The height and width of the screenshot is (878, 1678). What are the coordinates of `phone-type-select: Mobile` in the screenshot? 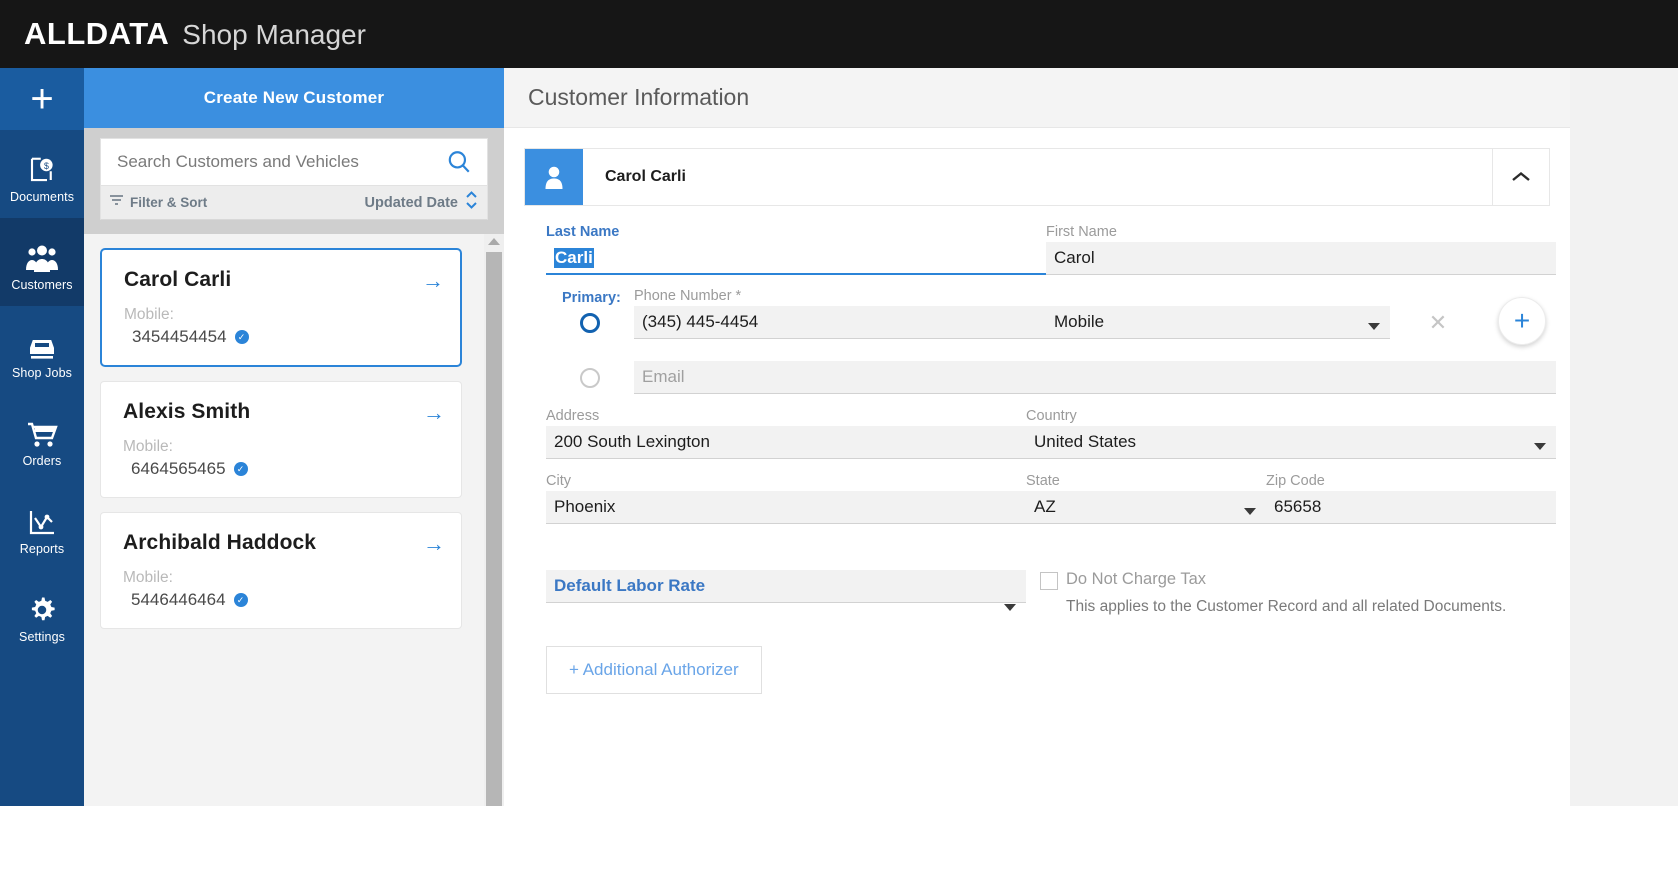 It's located at (1218, 322).